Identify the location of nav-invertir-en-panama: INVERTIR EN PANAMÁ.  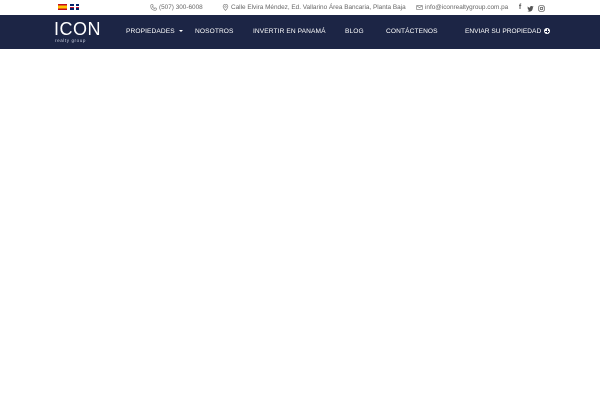
(289, 32).